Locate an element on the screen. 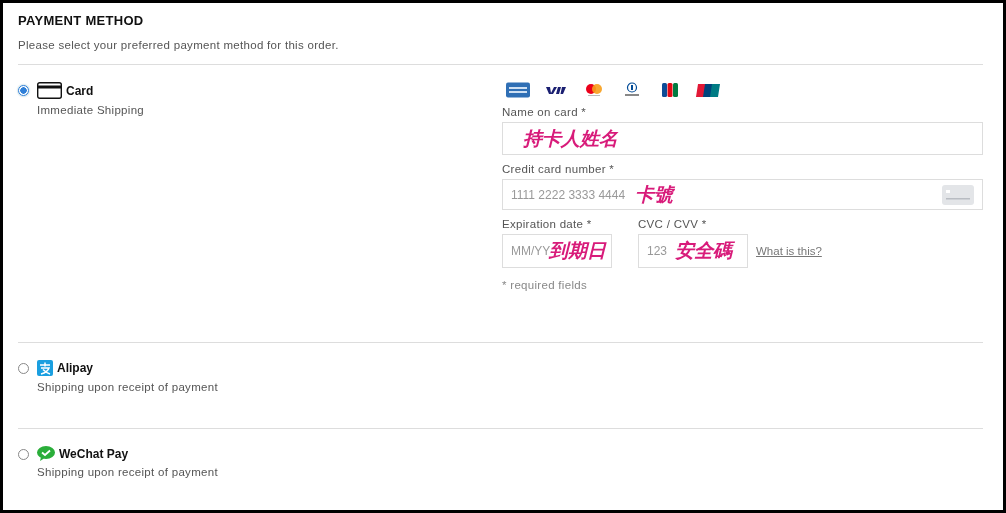  wechat-icon is located at coordinates (46, 453).